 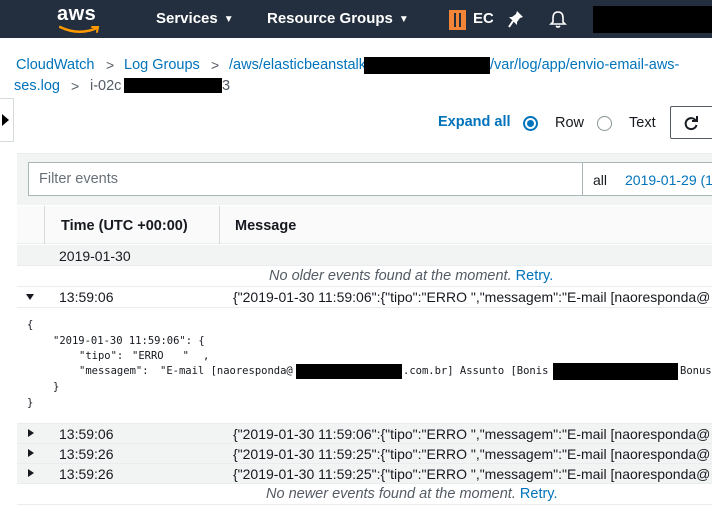 I want to click on aws-logo-text: aws, so click(x=77, y=14).